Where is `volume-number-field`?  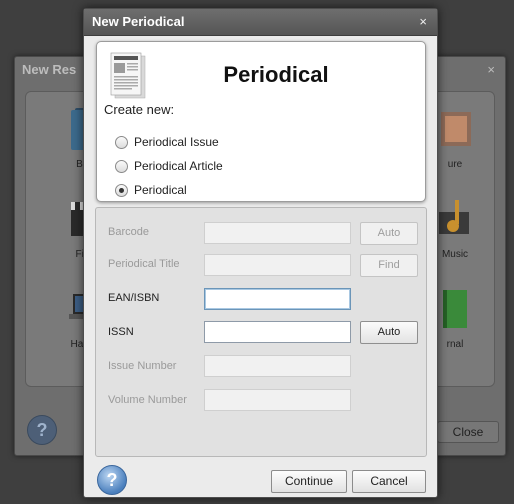 volume-number-field is located at coordinates (277, 400).